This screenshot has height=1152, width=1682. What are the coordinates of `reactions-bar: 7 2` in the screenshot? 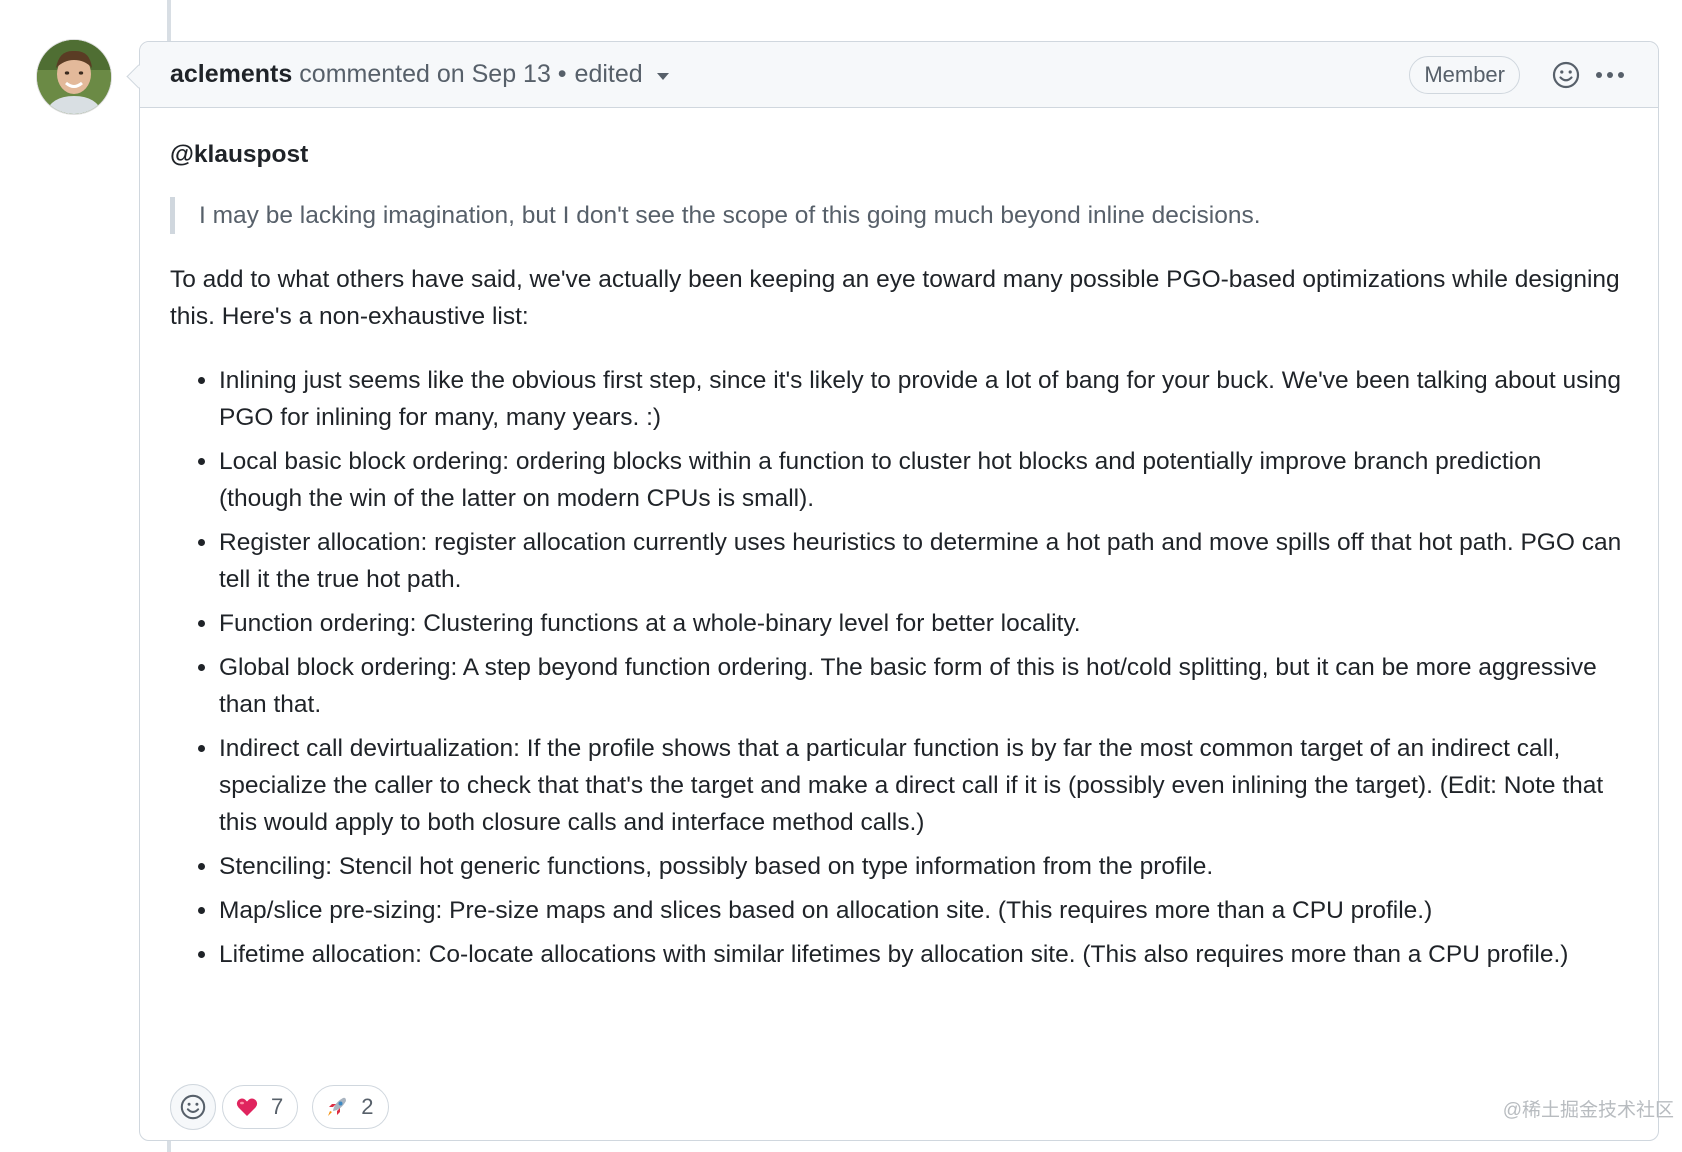 It's located at (286, 1107).